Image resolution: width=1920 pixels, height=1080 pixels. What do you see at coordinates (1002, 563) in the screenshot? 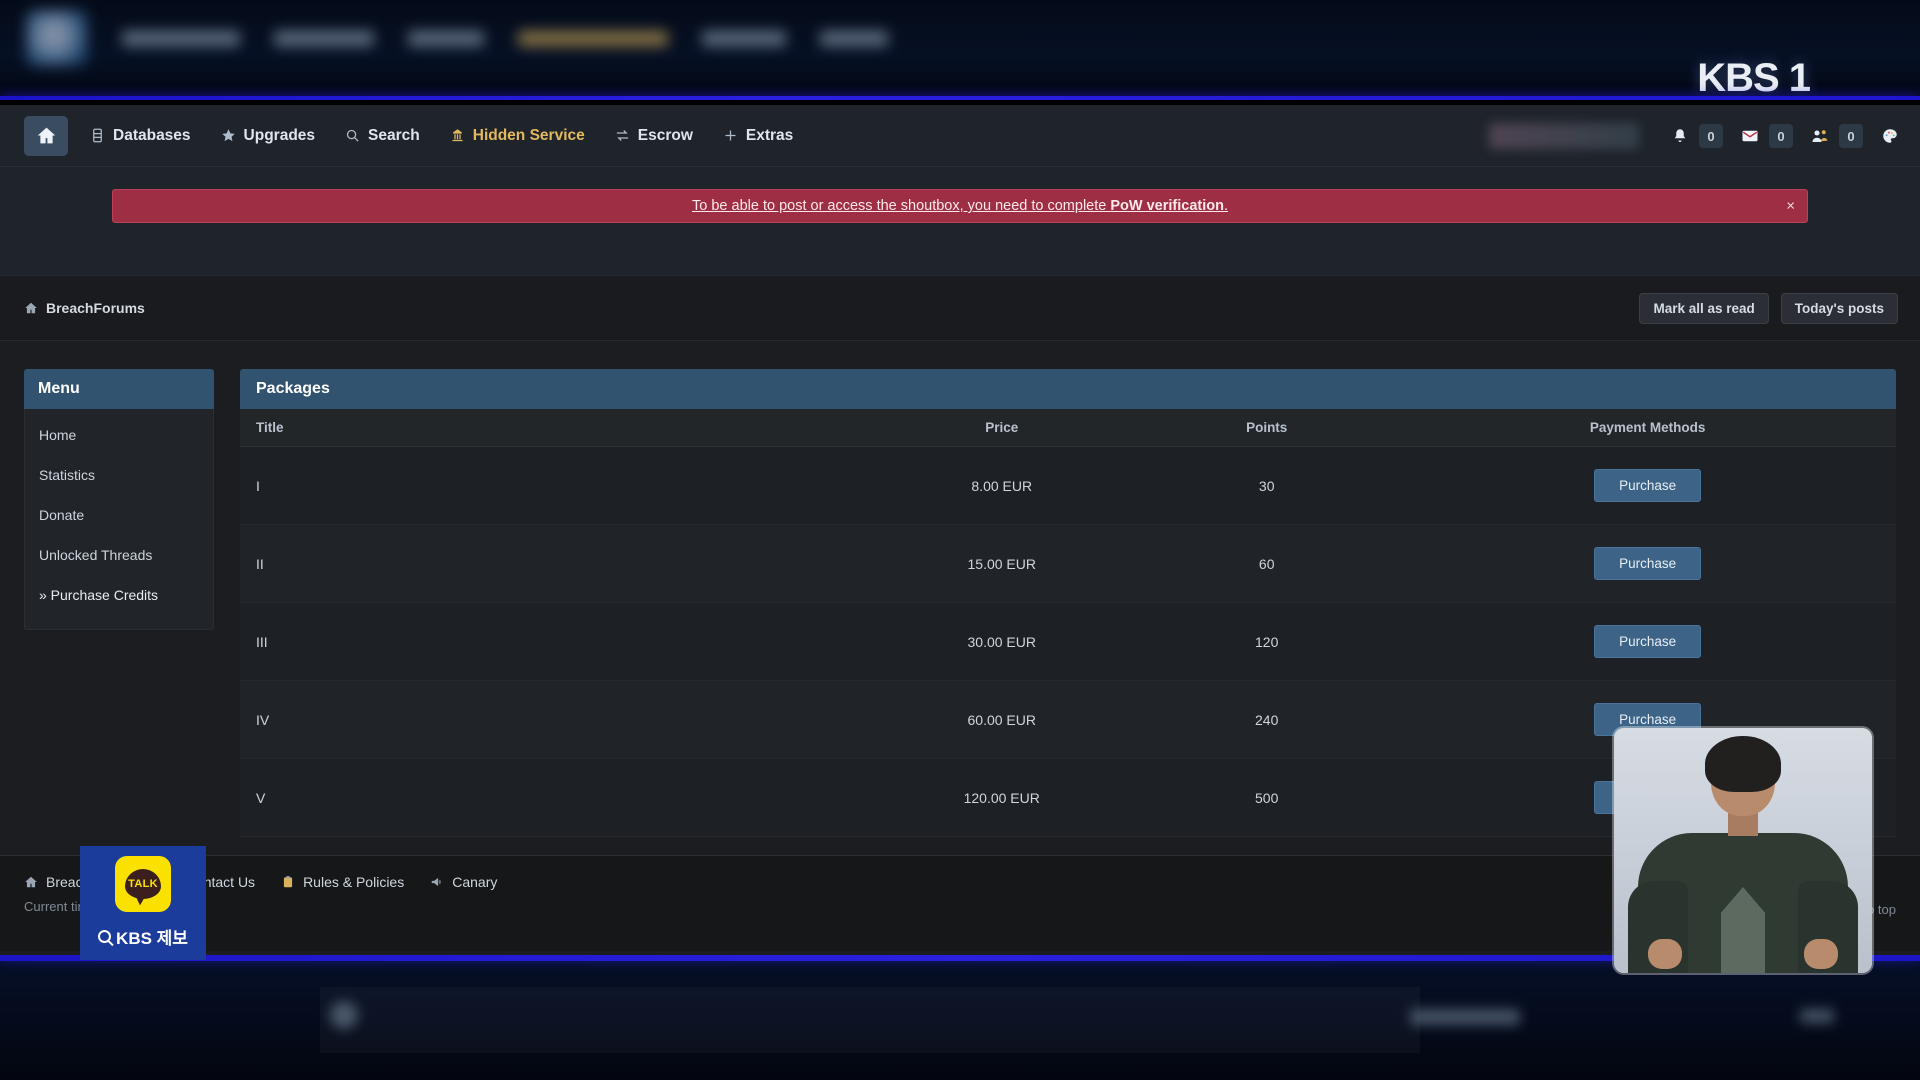
I see `cell-price: 15.00 EUR` at bounding box center [1002, 563].